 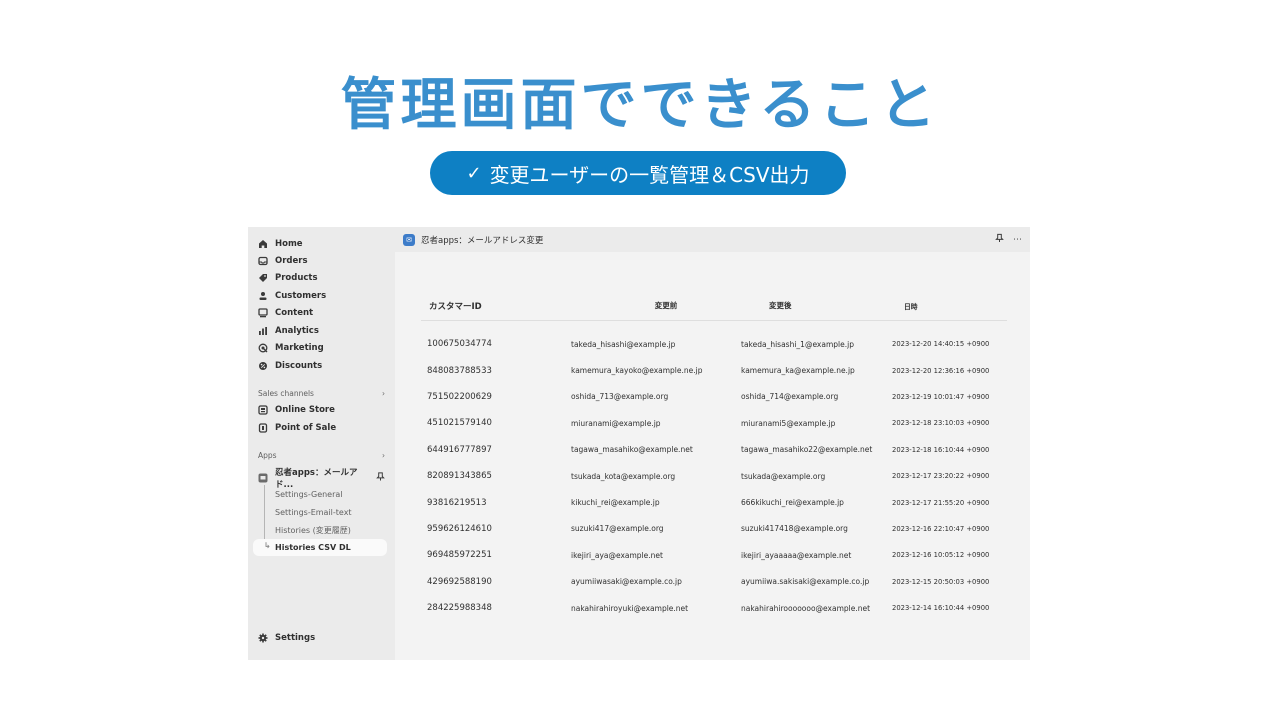 I want to click on app-icon: ✉, so click(x=409, y=239).